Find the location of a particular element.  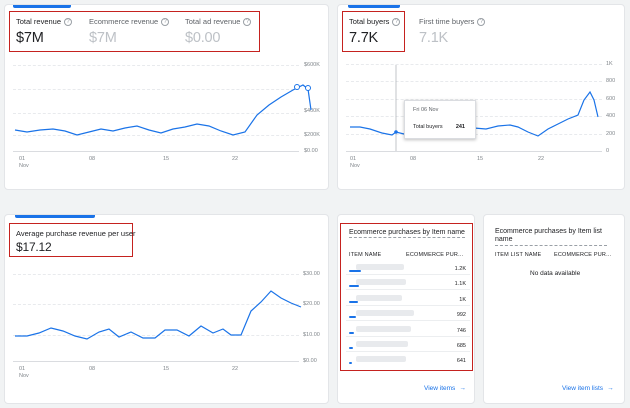

row-value: 1.2K is located at coordinates (460, 269).